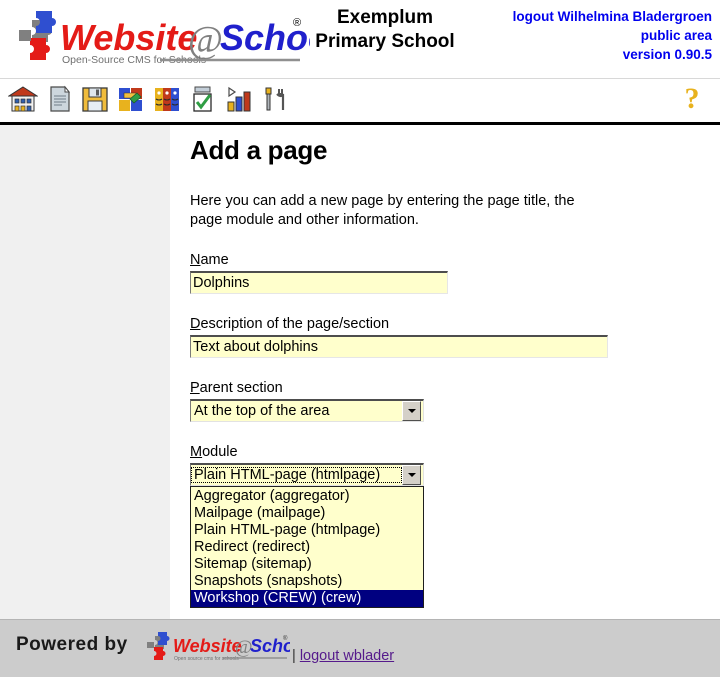  I want to click on module-option: Mailpage (mailpage), so click(307, 513).